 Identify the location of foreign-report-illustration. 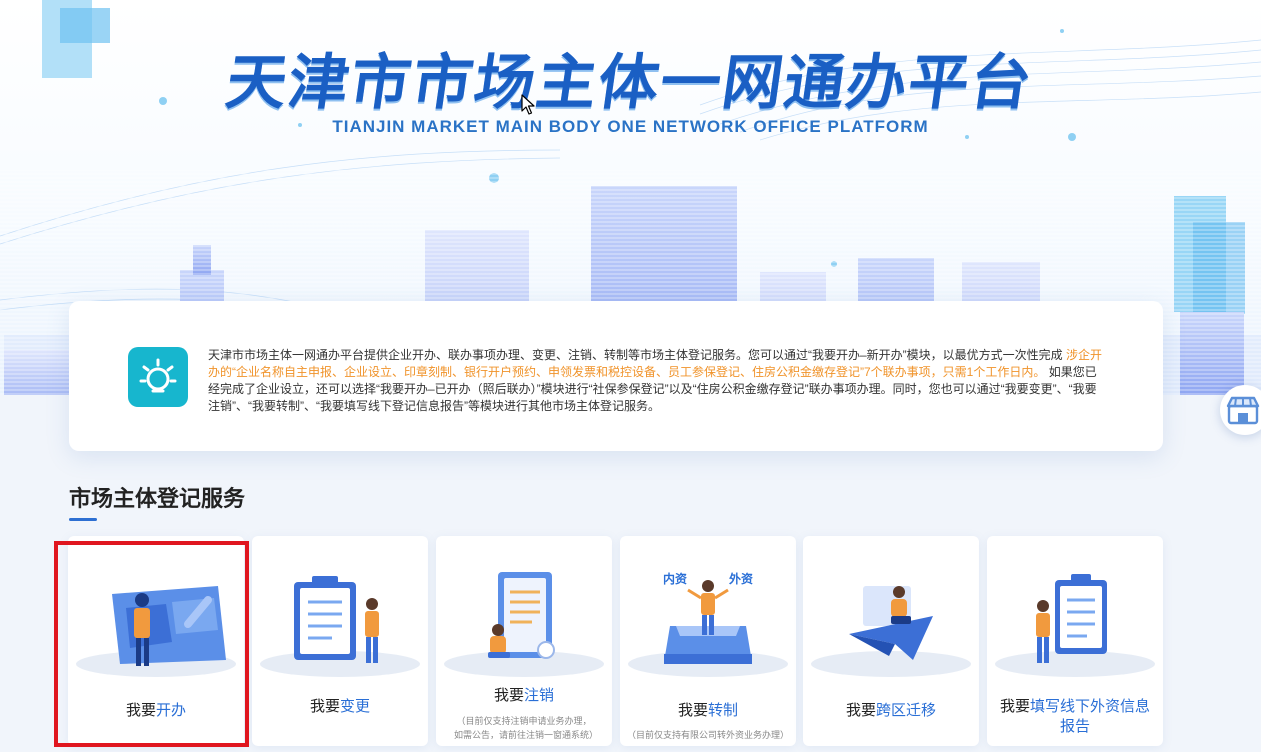
(1075, 625).